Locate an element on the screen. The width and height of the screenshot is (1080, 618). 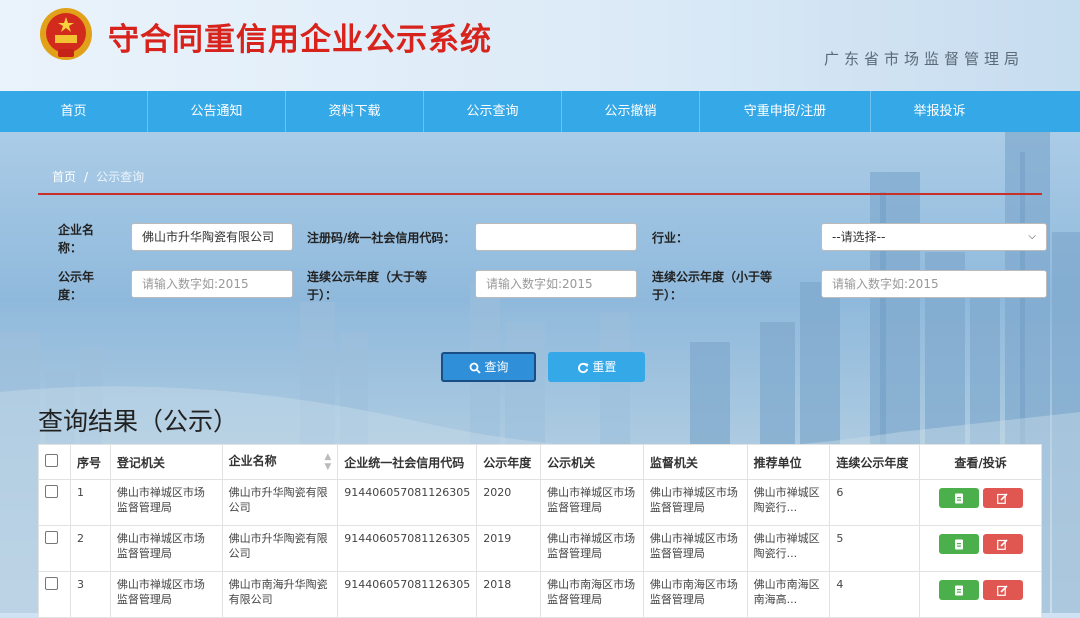
site-title: 守合同重信用企业公示系统 is located at coordinates (300, 40).